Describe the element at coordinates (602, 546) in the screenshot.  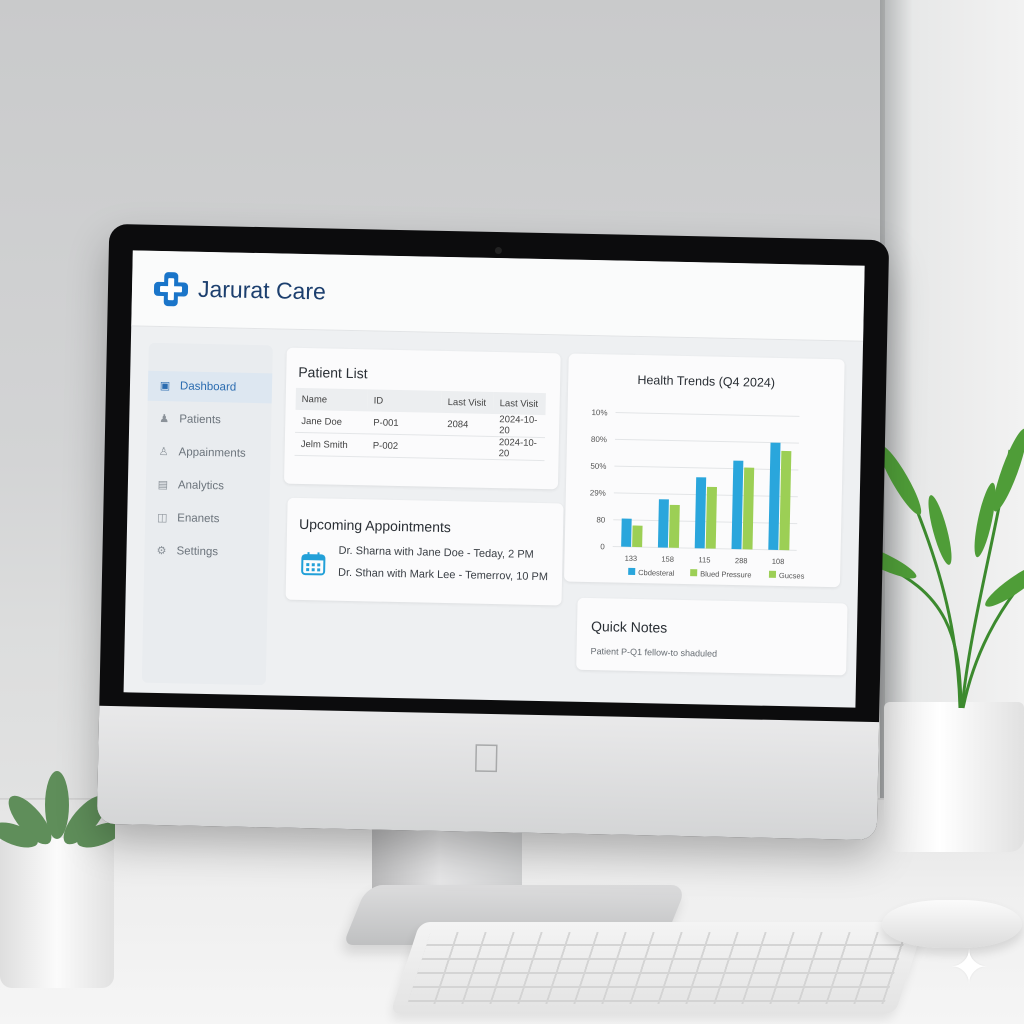
I see `y-tick-label: 0` at that location.